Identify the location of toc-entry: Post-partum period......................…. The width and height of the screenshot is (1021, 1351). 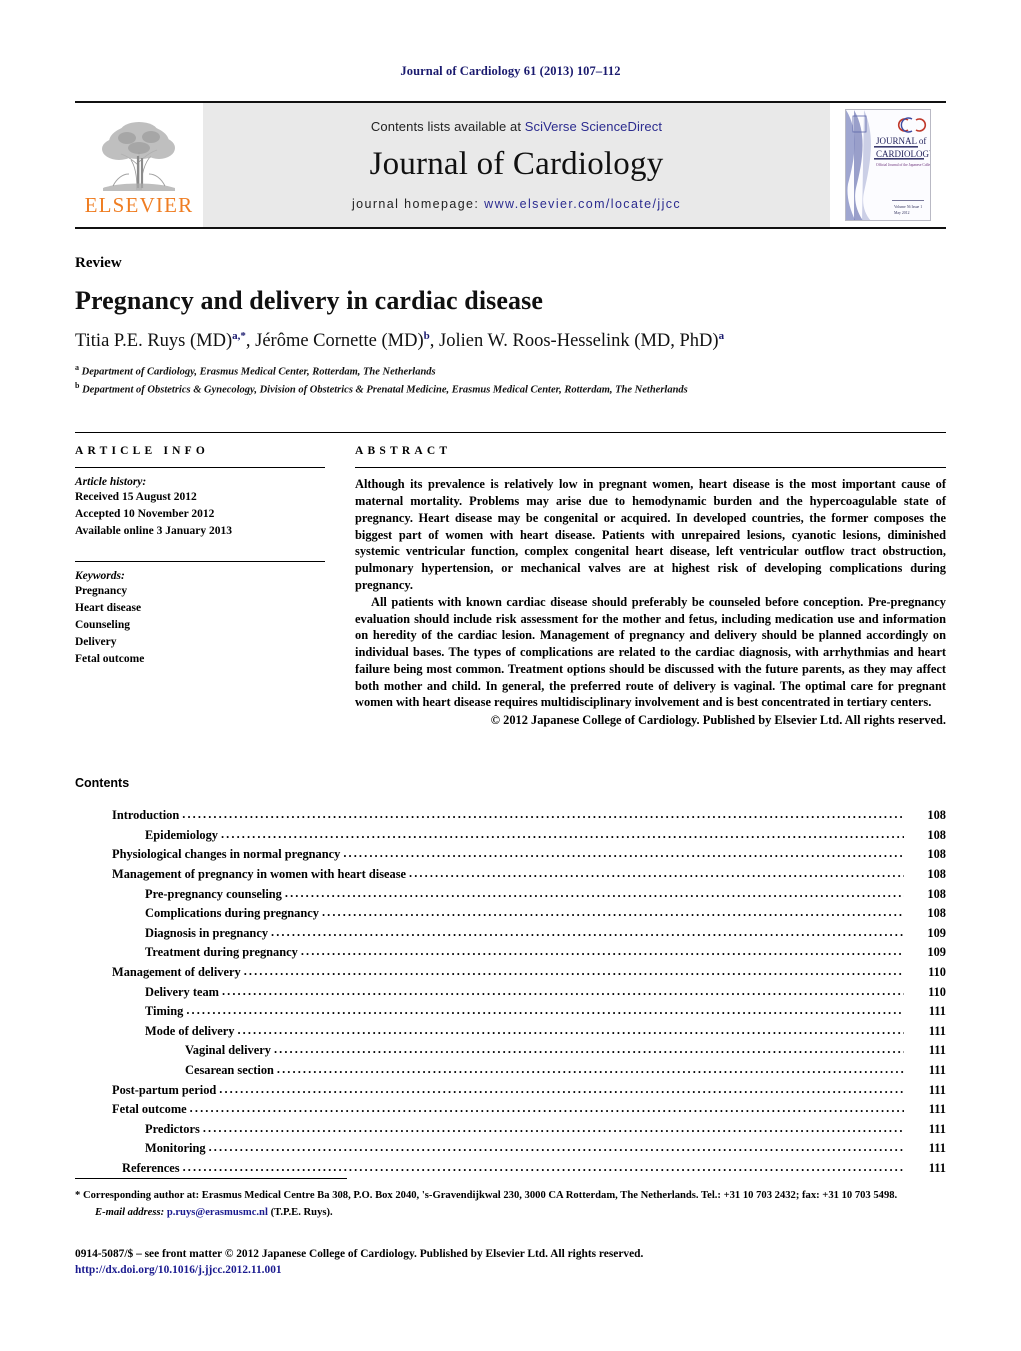
(529, 1091).